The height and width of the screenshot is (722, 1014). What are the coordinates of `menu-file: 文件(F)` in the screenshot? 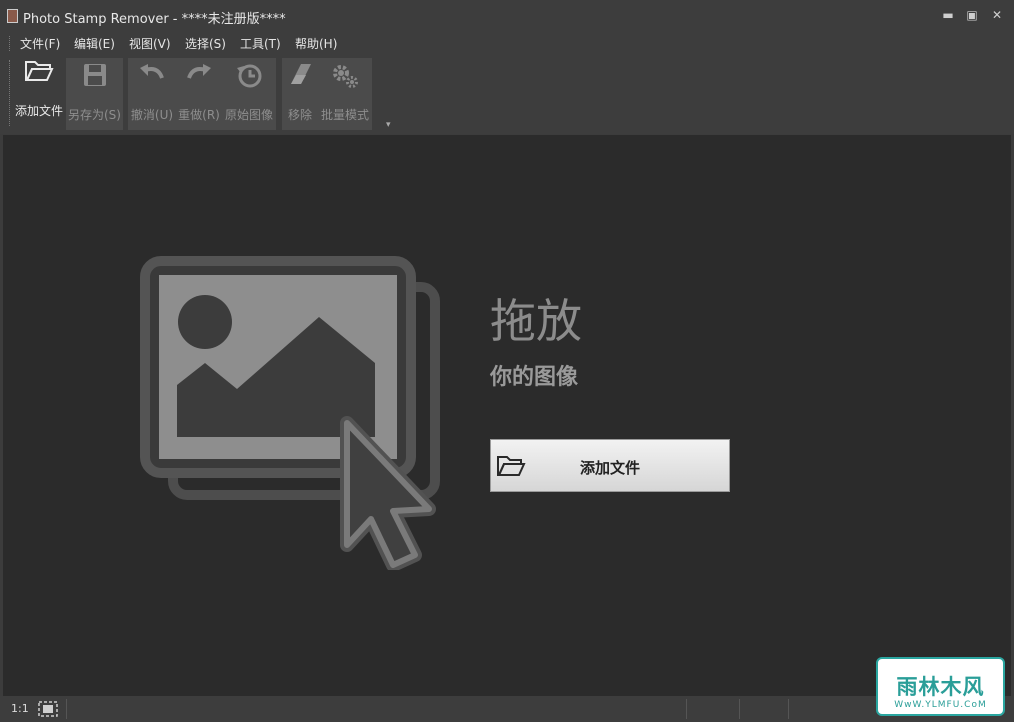 It's located at (40, 43).